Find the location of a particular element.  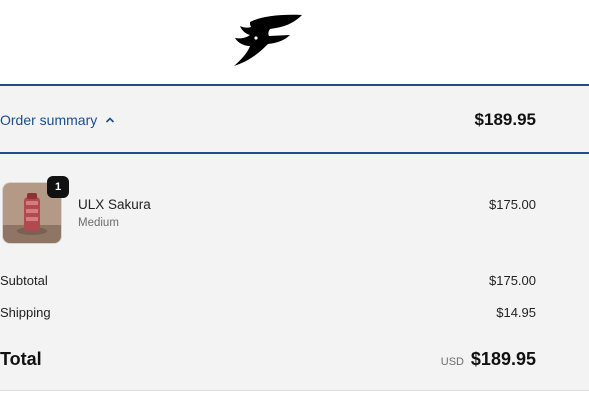

subtotal-label: Subtotal is located at coordinates (24, 280).